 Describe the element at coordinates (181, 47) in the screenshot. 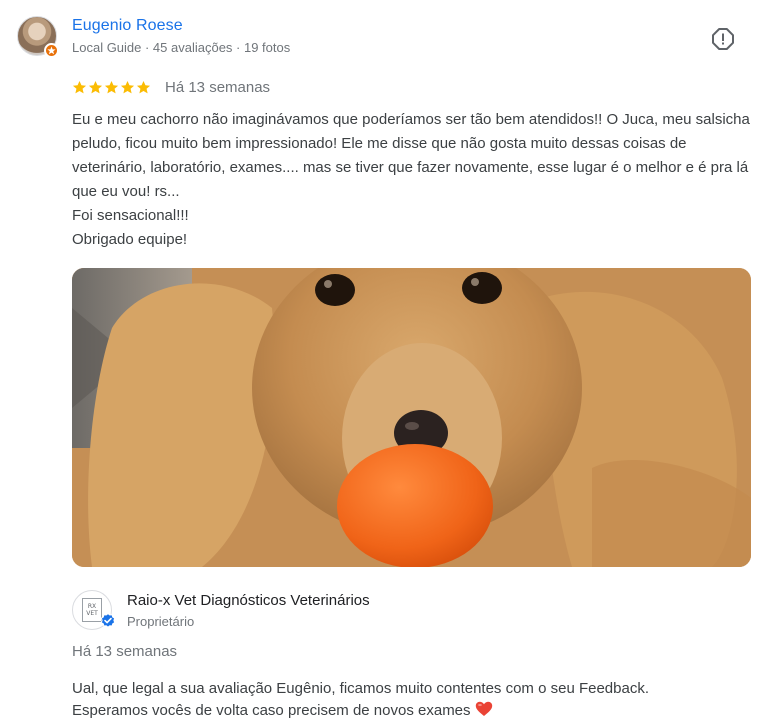

I see `reviewer-meta: Local Guide · 45 avaliações · 19 fotos` at that location.